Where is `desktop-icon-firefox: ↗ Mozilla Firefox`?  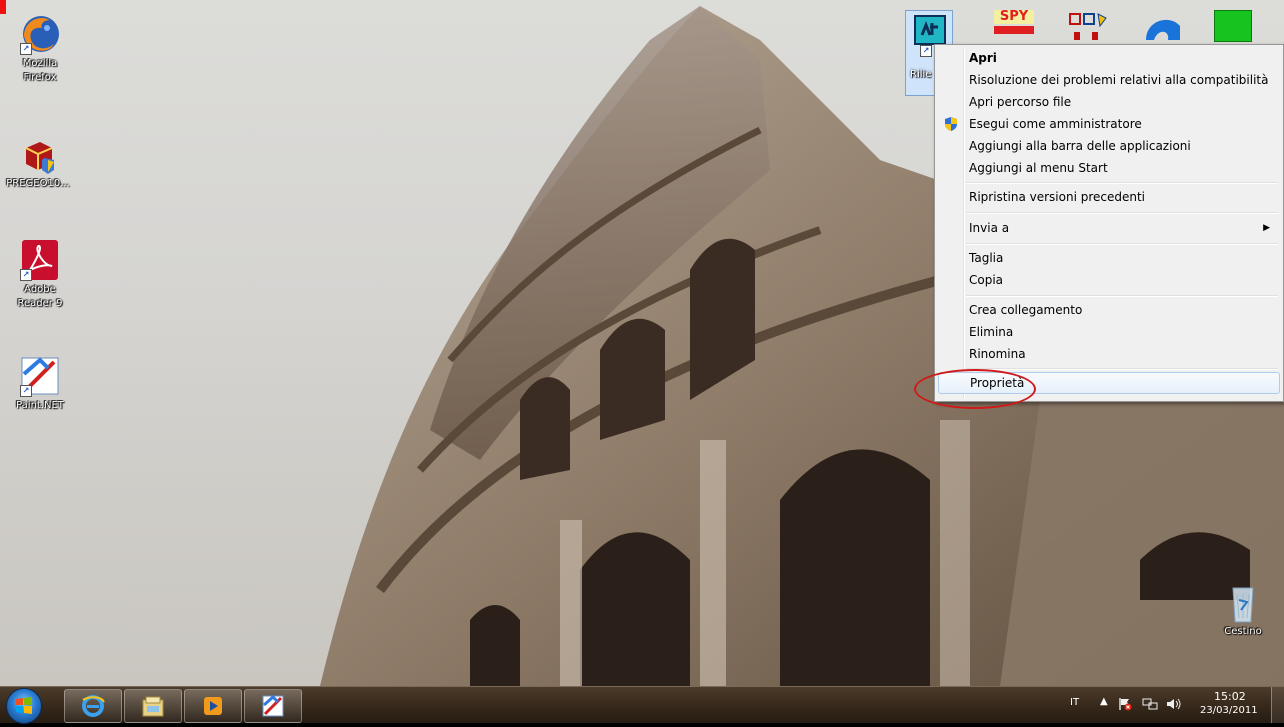 desktop-icon-firefox: ↗ Mozilla Firefox is located at coordinates (40, 48).